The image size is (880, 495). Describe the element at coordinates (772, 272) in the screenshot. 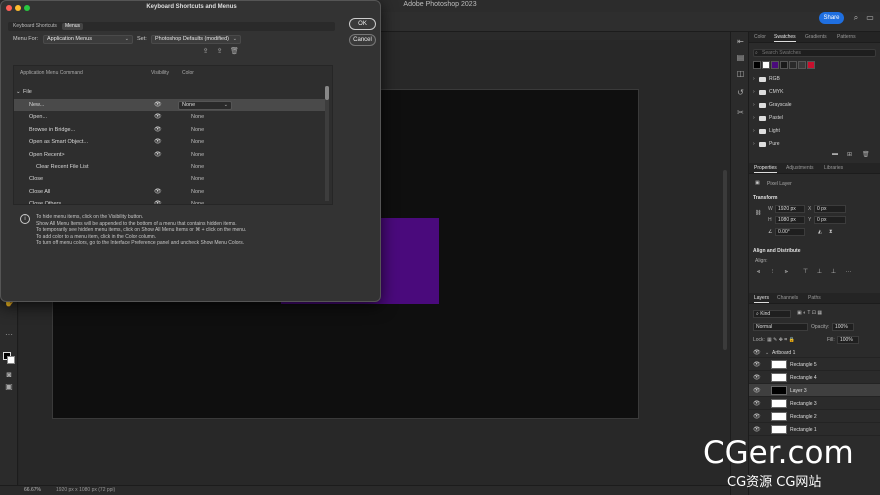

I see `align-center-h-icon: ⫶` at that location.